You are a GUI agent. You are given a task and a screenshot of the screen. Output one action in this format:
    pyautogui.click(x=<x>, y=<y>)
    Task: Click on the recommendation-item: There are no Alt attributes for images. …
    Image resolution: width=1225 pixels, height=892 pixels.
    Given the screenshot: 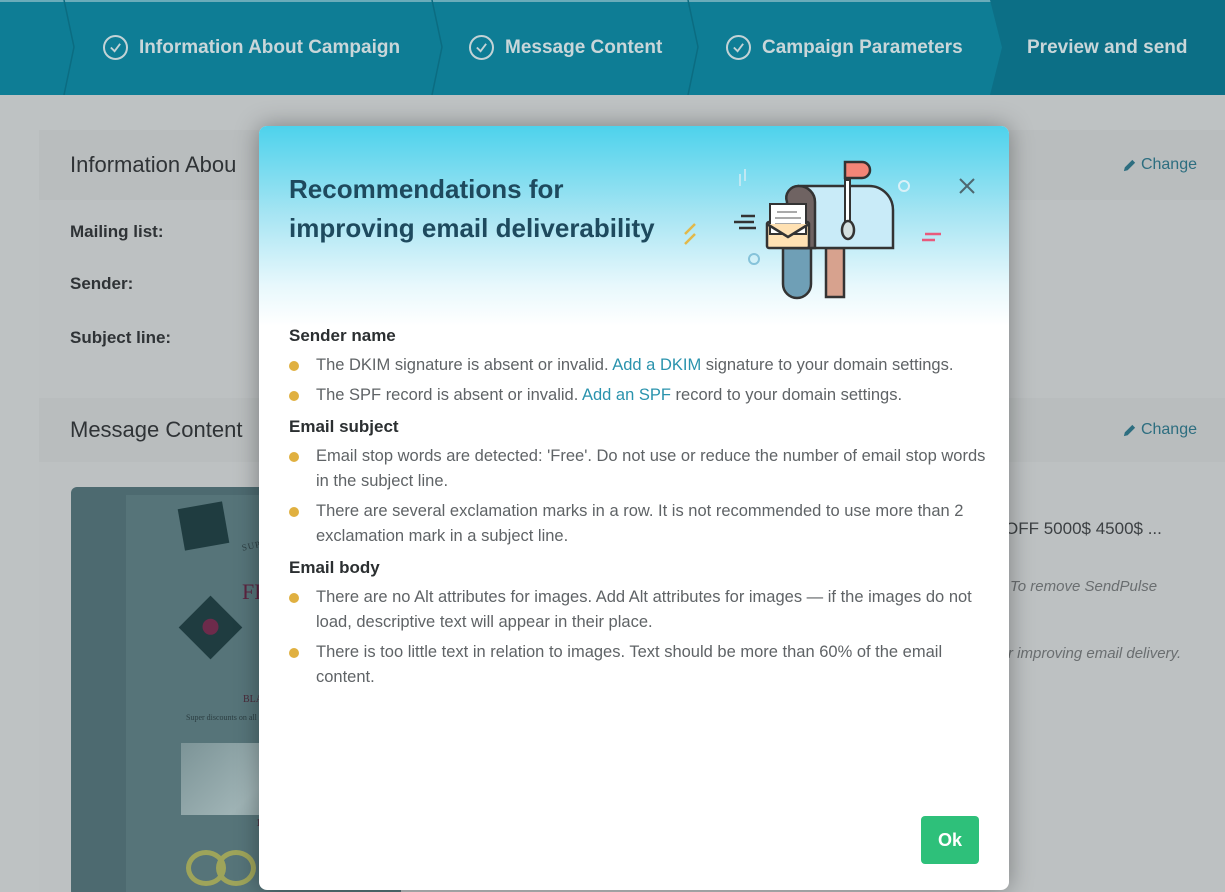 What is the action you would take?
    pyautogui.click(x=639, y=610)
    